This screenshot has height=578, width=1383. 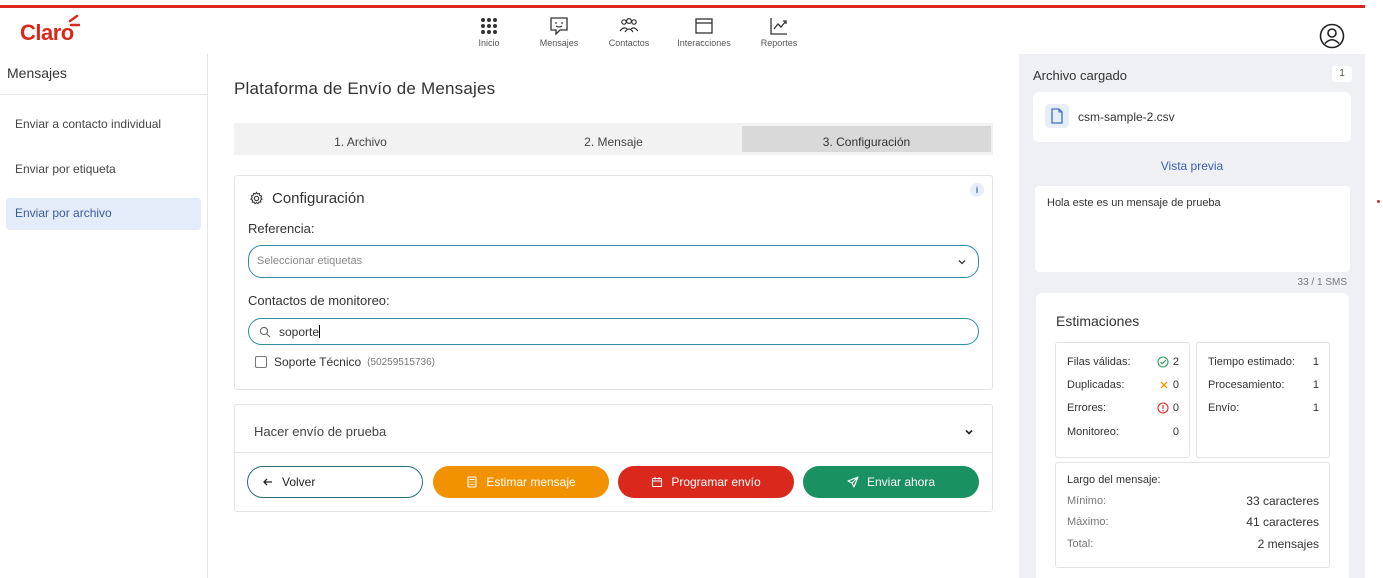 I want to click on nav-interacciones: Interacciones, so click(x=704, y=31).